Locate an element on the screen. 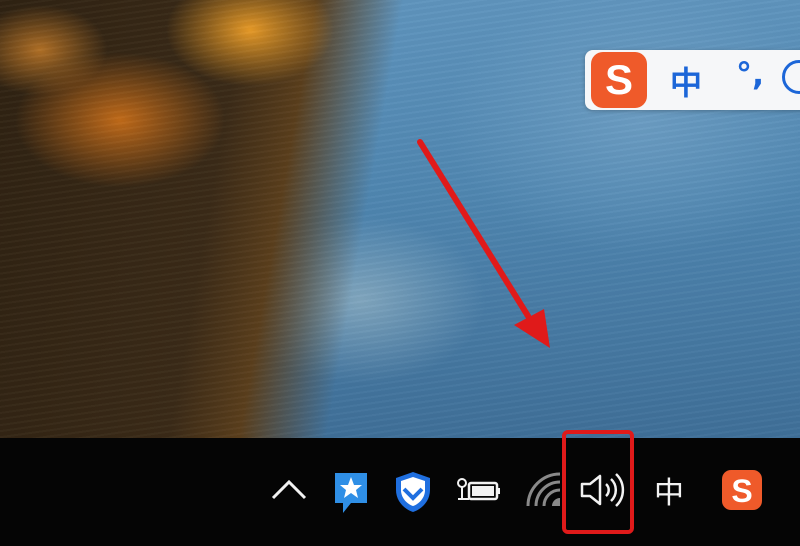  sogou-icon: S is located at coordinates (742, 490).